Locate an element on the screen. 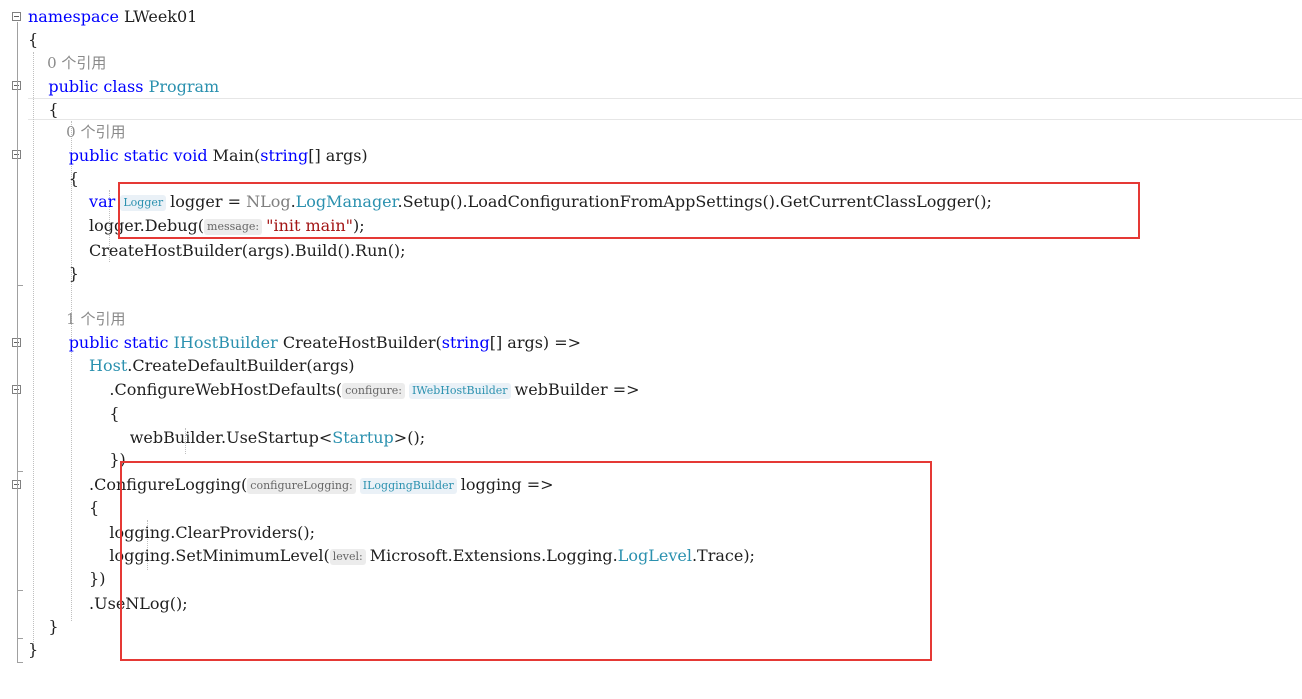 Image resolution: width=1302 pixels, height=699 pixels. code-token: CreateHostBuilder( is located at coordinates (359, 342).